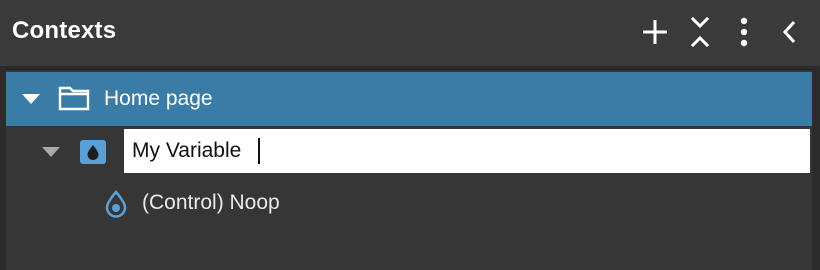 This screenshot has width=820, height=270. I want to click on tree-item-label: Home page, so click(158, 98).